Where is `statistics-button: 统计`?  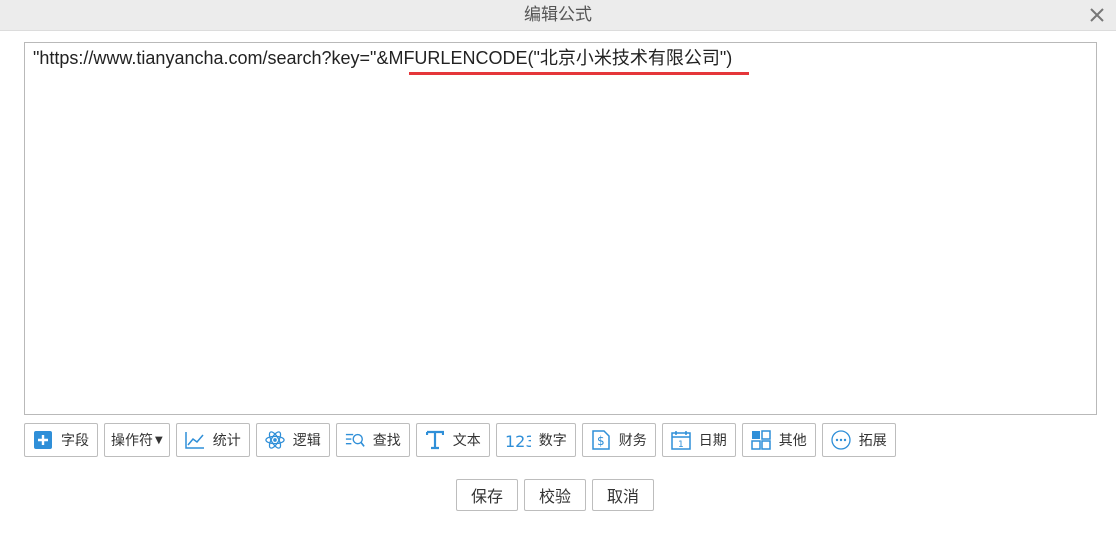 statistics-button: 统计 is located at coordinates (212, 440).